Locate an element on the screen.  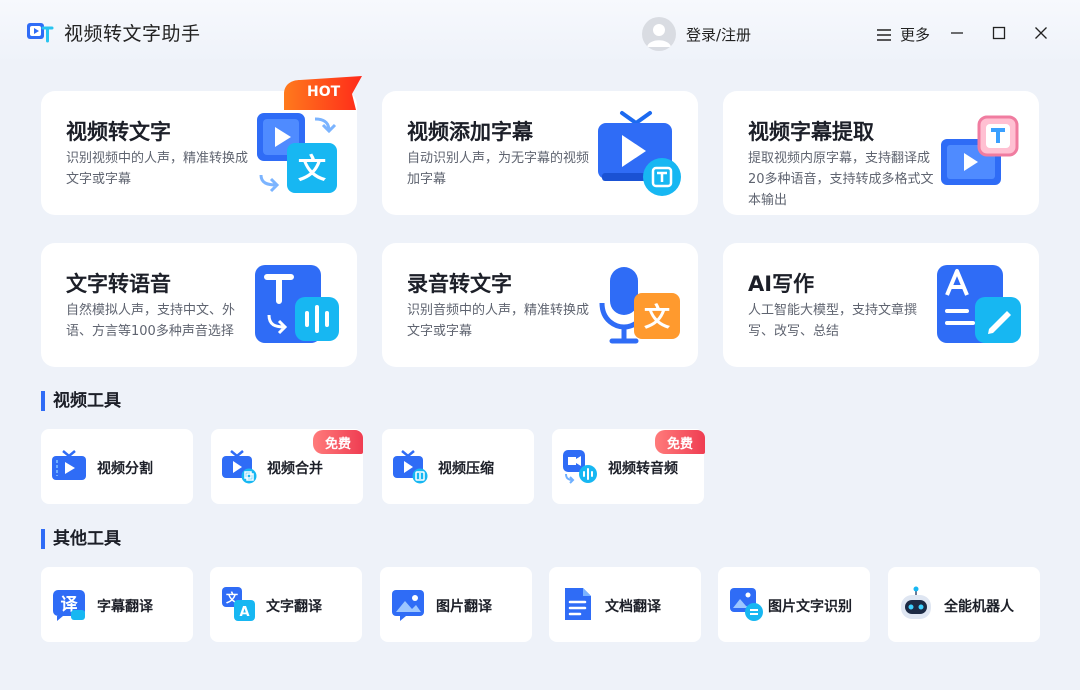
tool-video-merge: 视频合并 免费 is located at coordinates (287, 466).